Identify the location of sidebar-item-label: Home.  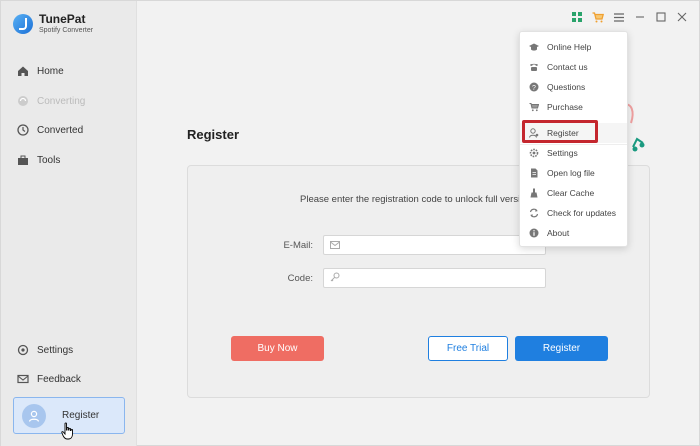
(50, 71).